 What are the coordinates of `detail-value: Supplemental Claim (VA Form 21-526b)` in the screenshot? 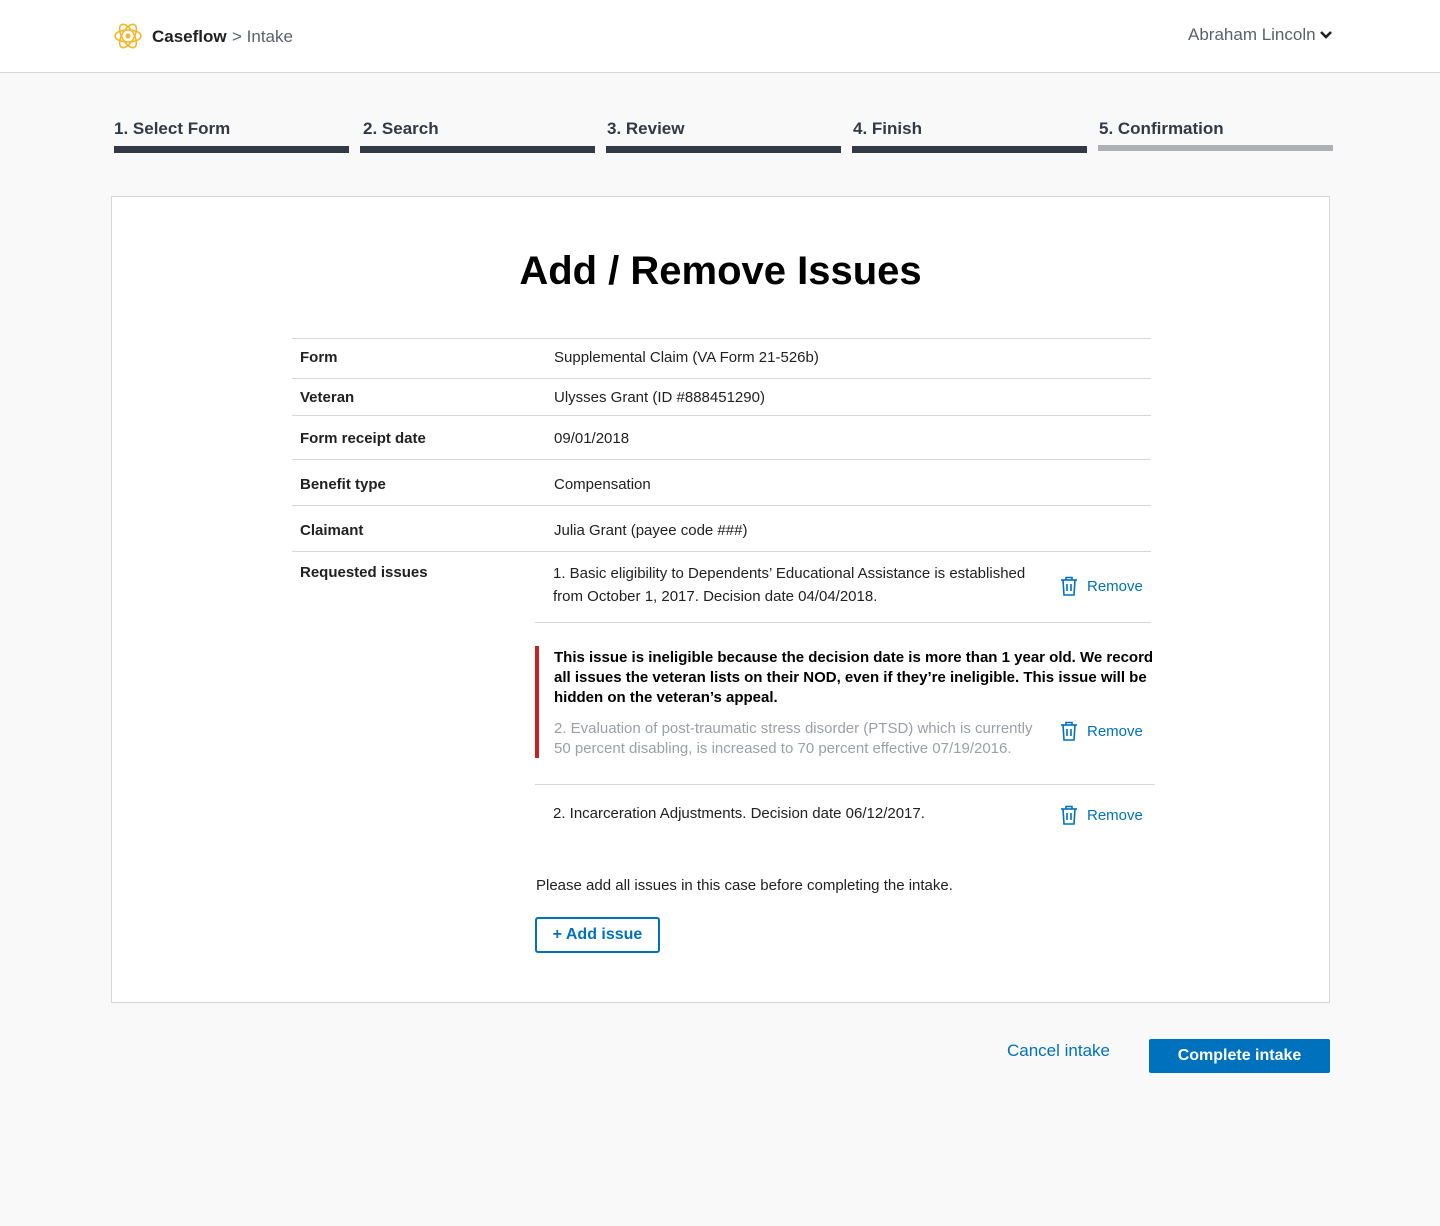 It's located at (686, 357).